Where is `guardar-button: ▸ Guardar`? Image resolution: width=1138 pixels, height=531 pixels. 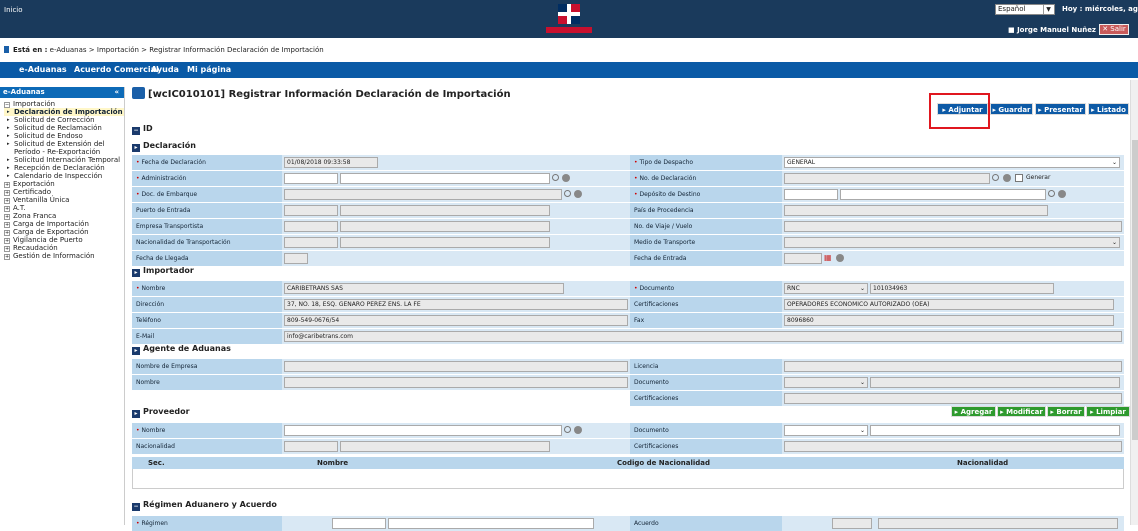
guardar-button: ▸ Guardar is located at coordinates (1011, 109).